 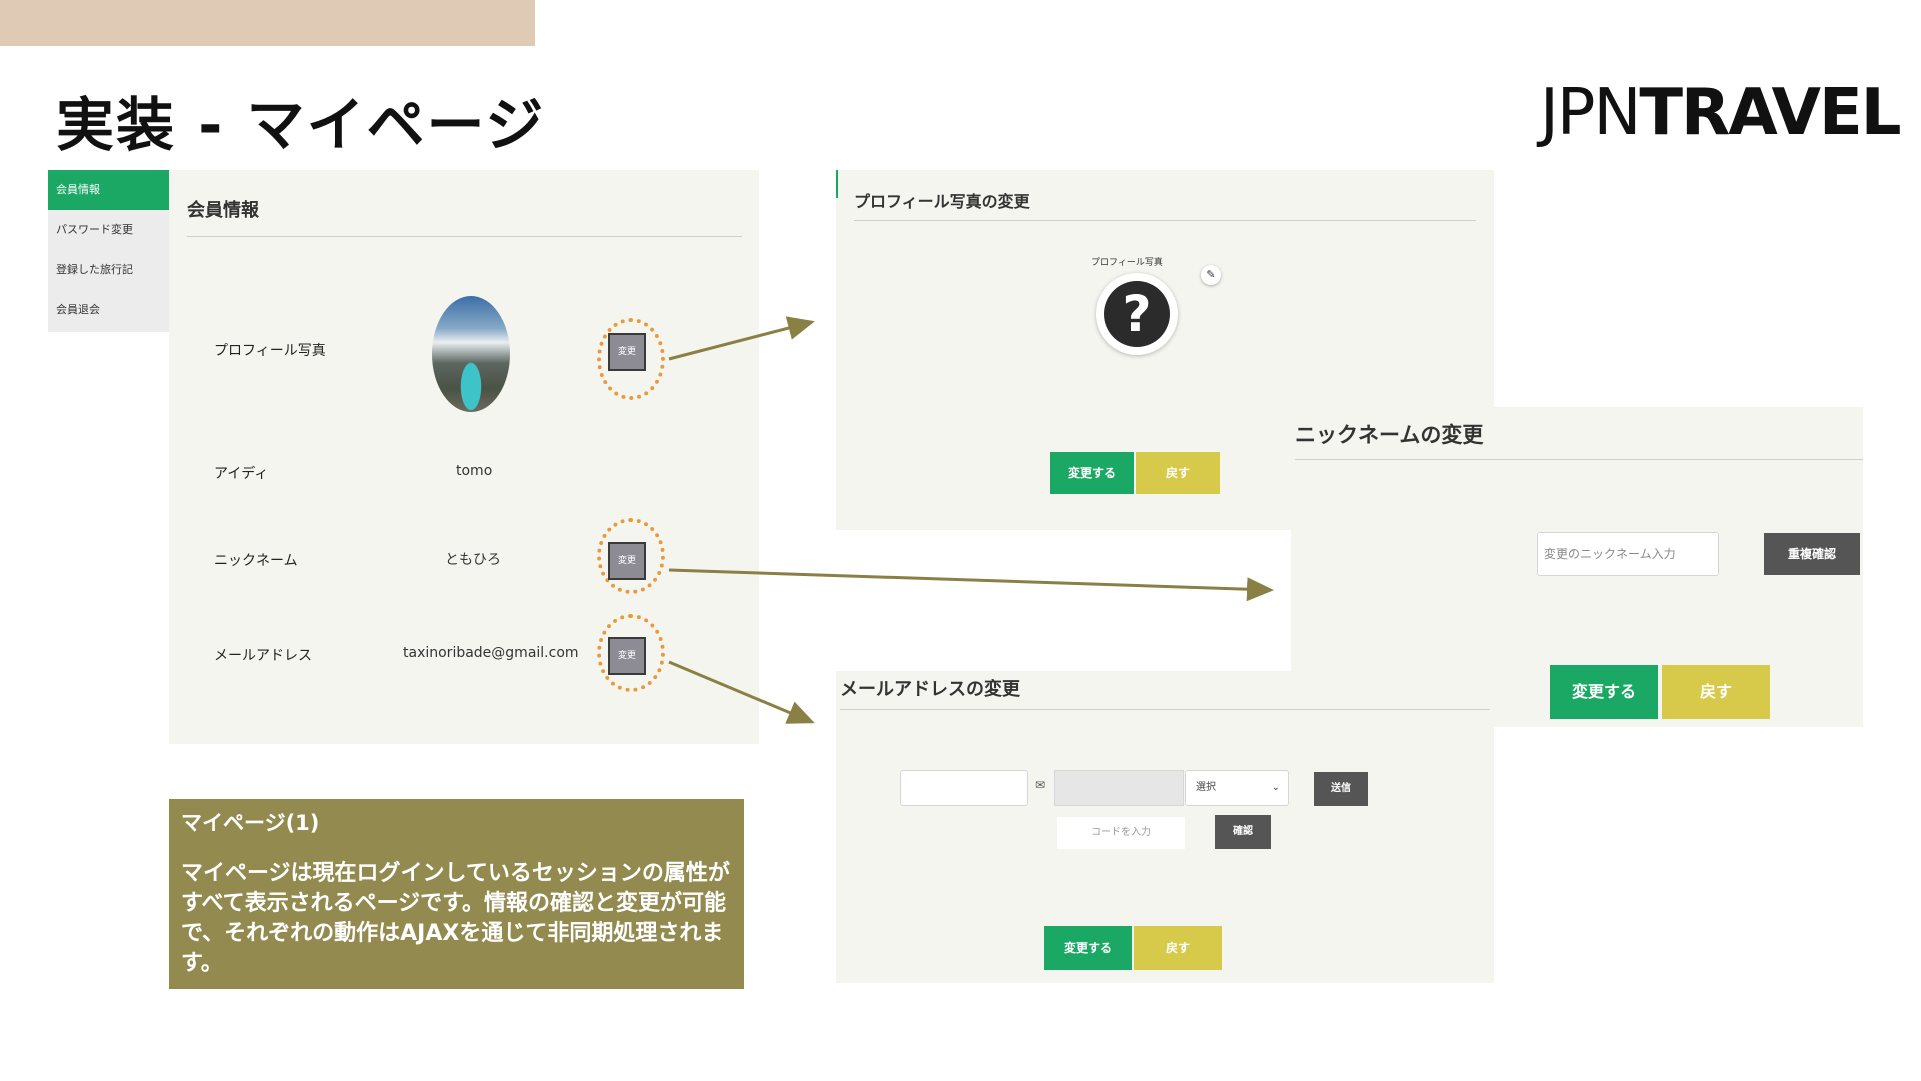 What do you see at coordinates (971, 585) in the screenshot?
I see `arrow-to-nickname-panel` at bounding box center [971, 585].